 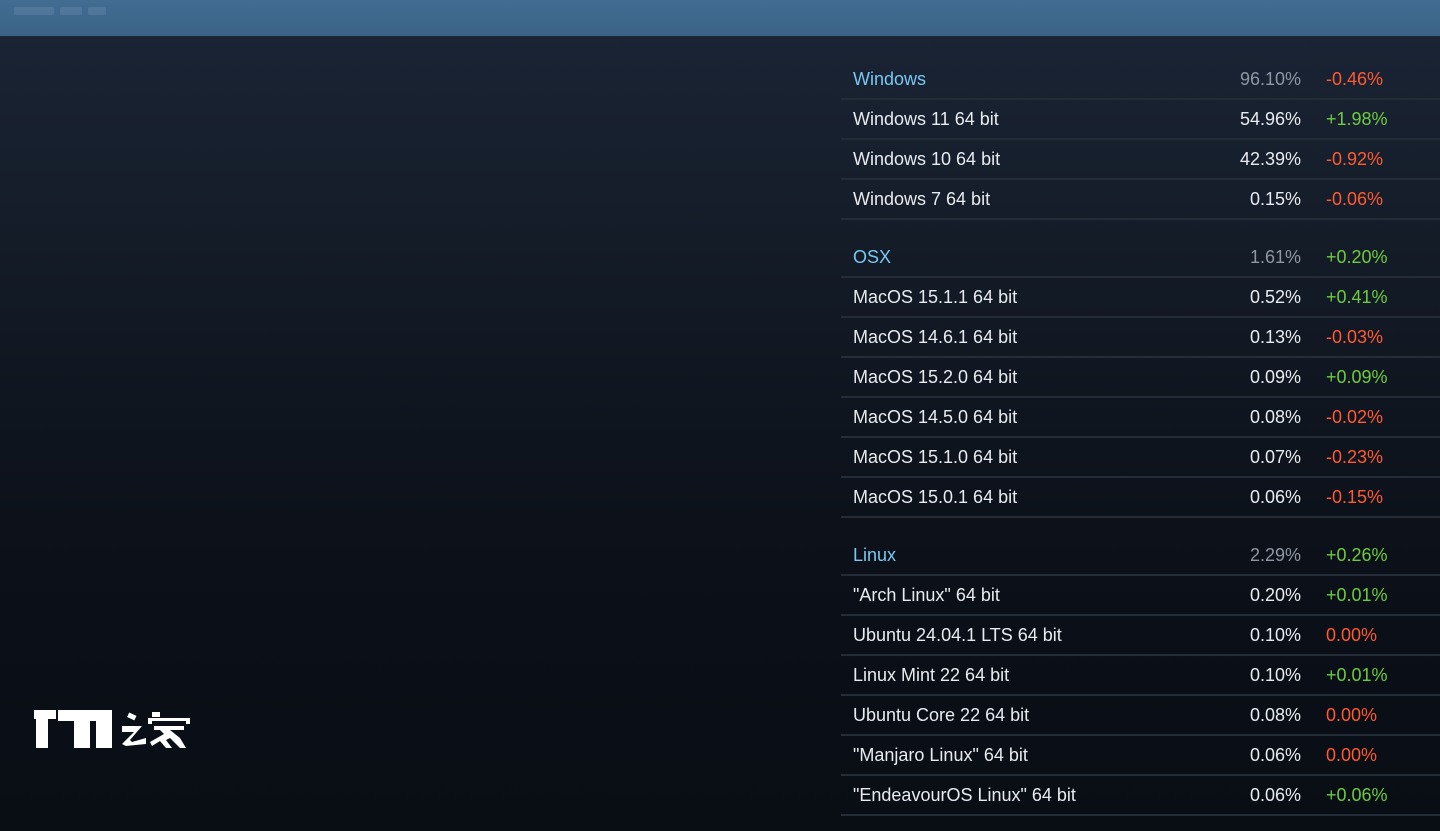 What do you see at coordinates (935, 297) in the screenshot?
I see `version-name: MacOS 15.1.1 64 bit` at bounding box center [935, 297].